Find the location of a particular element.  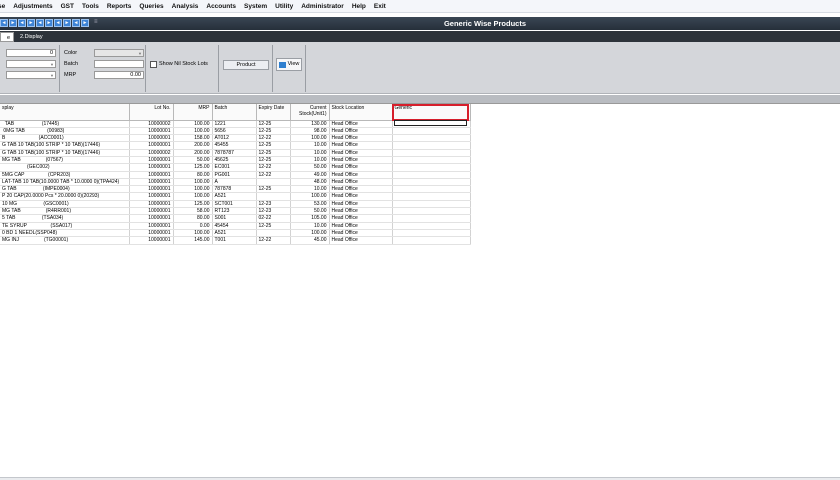

cell-expiry: 12-23 is located at coordinates (273, 211).